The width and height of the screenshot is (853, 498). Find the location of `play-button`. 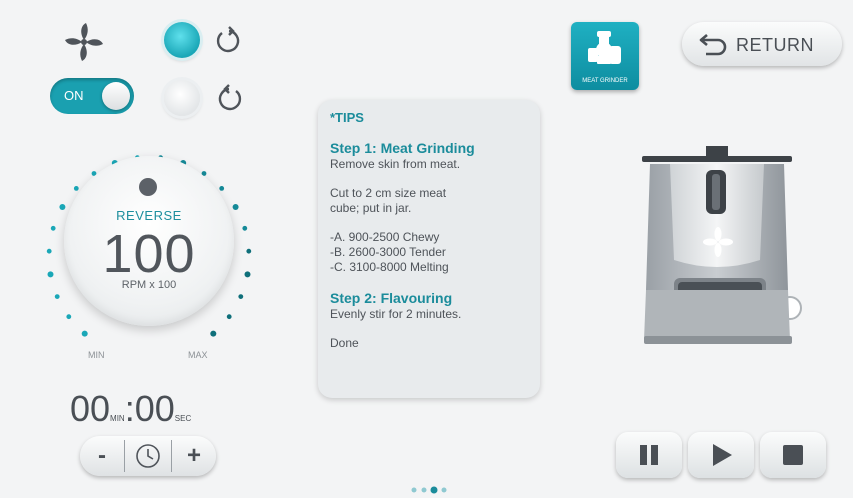

play-button is located at coordinates (721, 455).